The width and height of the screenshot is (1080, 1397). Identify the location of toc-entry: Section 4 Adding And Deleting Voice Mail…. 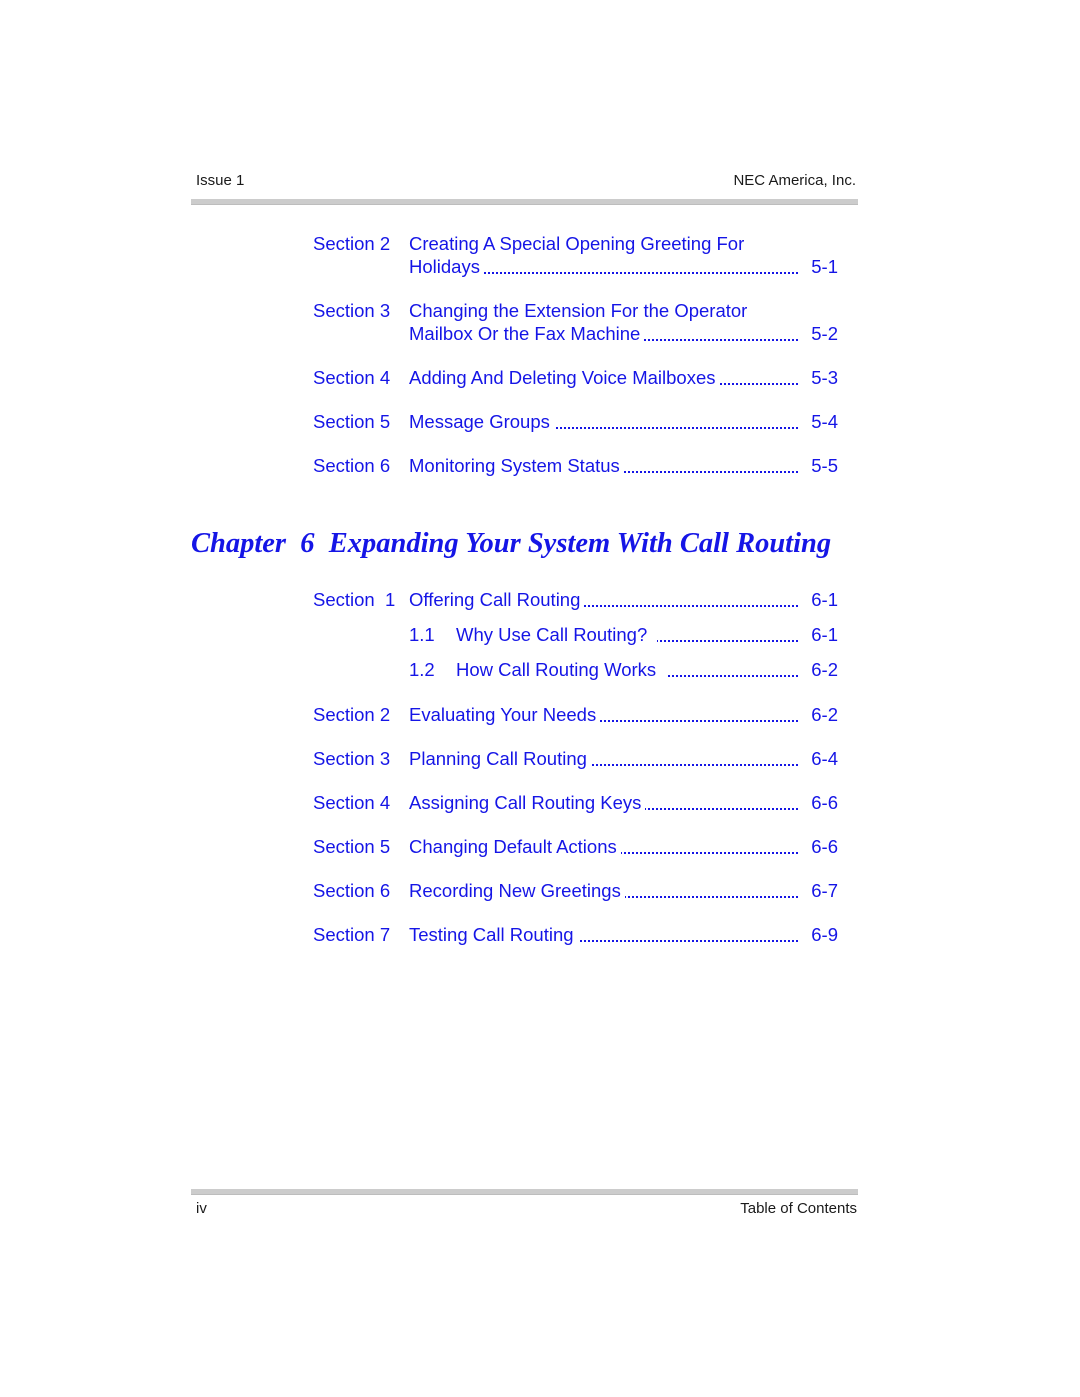
(575, 379).